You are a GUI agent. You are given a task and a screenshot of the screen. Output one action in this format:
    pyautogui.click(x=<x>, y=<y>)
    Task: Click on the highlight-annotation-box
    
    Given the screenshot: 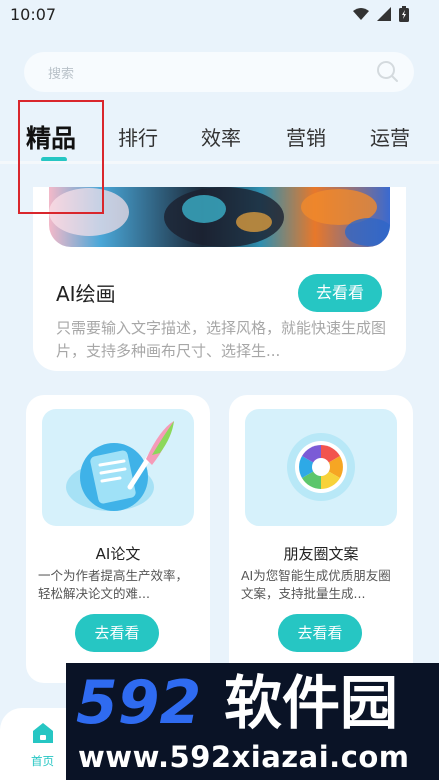 What is the action you would take?
    pyautogui.click(x=61, y=157)
    